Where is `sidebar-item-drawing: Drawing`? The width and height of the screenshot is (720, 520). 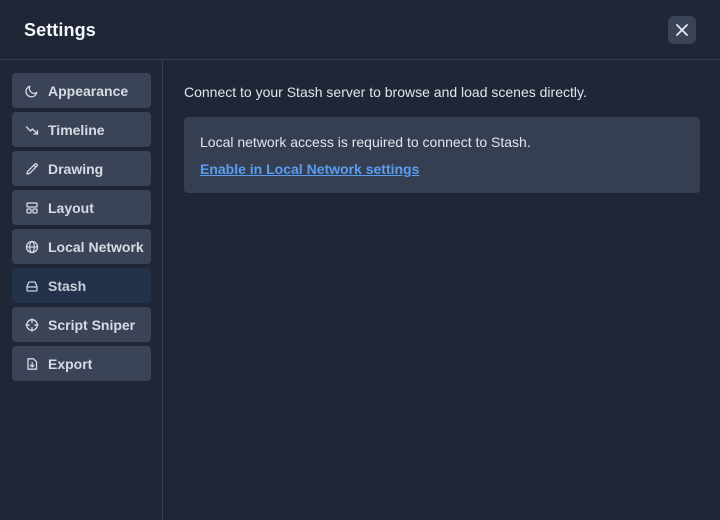
sidebar-item-drawing: Drawing is located at coordinates (81, 168).